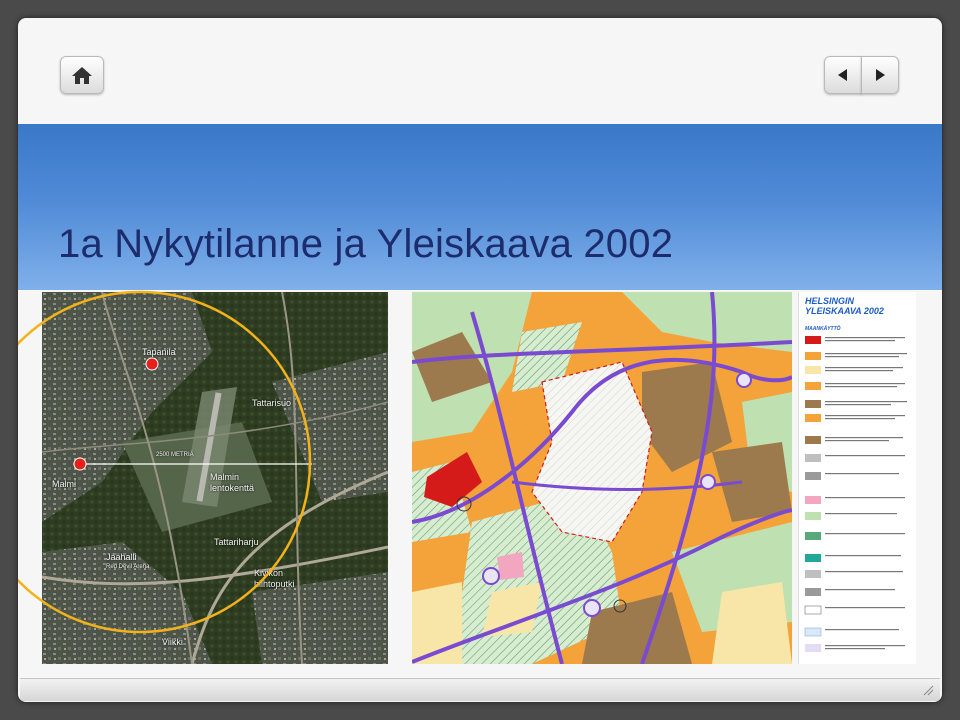 The height and width of the screenshot is (720, 960). I want to click on label-kivikon-line2: hiihtoputki, so click(274, 584).